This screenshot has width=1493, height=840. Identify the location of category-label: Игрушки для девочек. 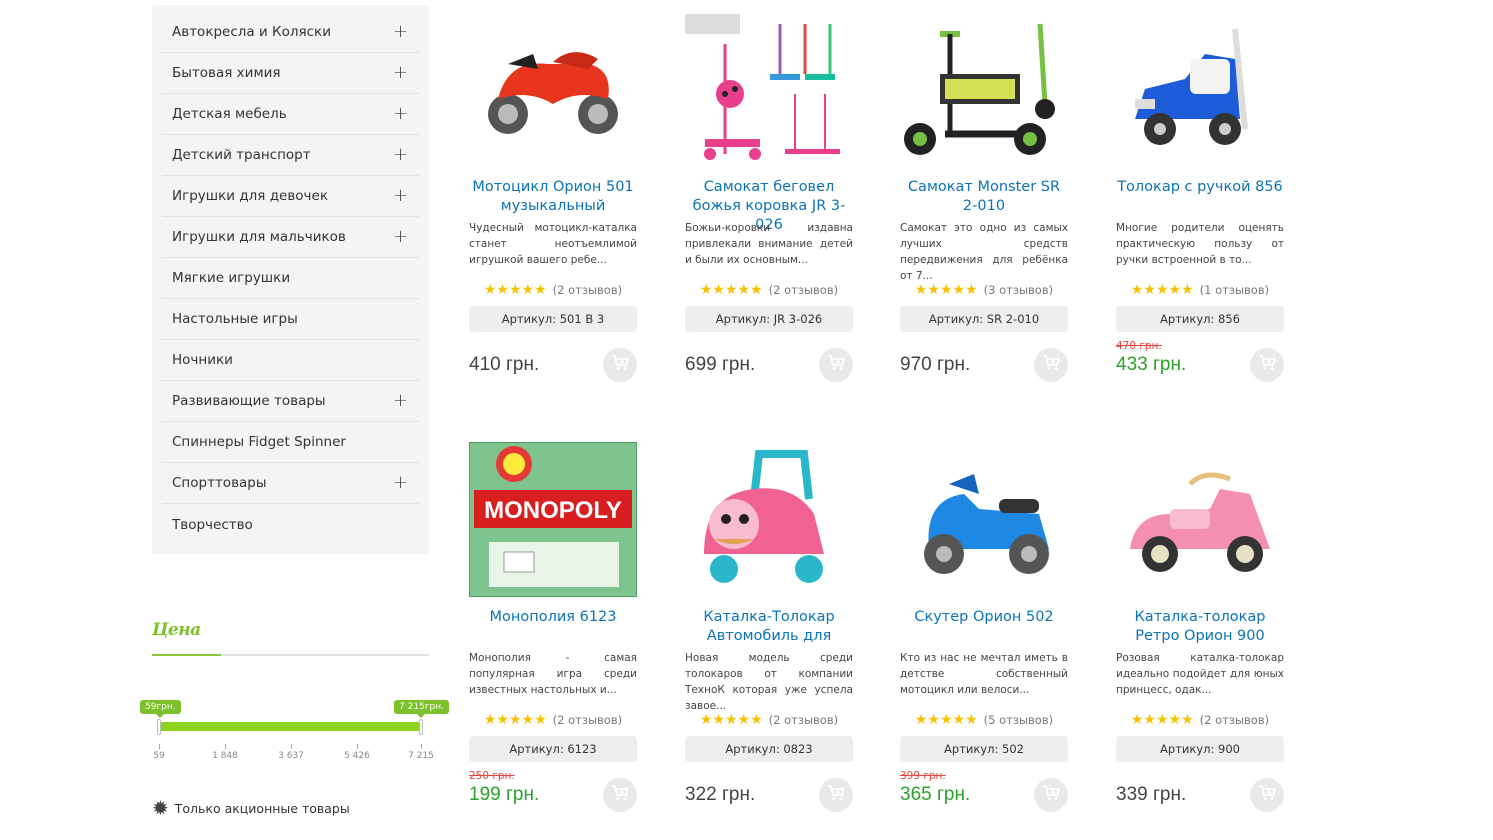
(250, 196).